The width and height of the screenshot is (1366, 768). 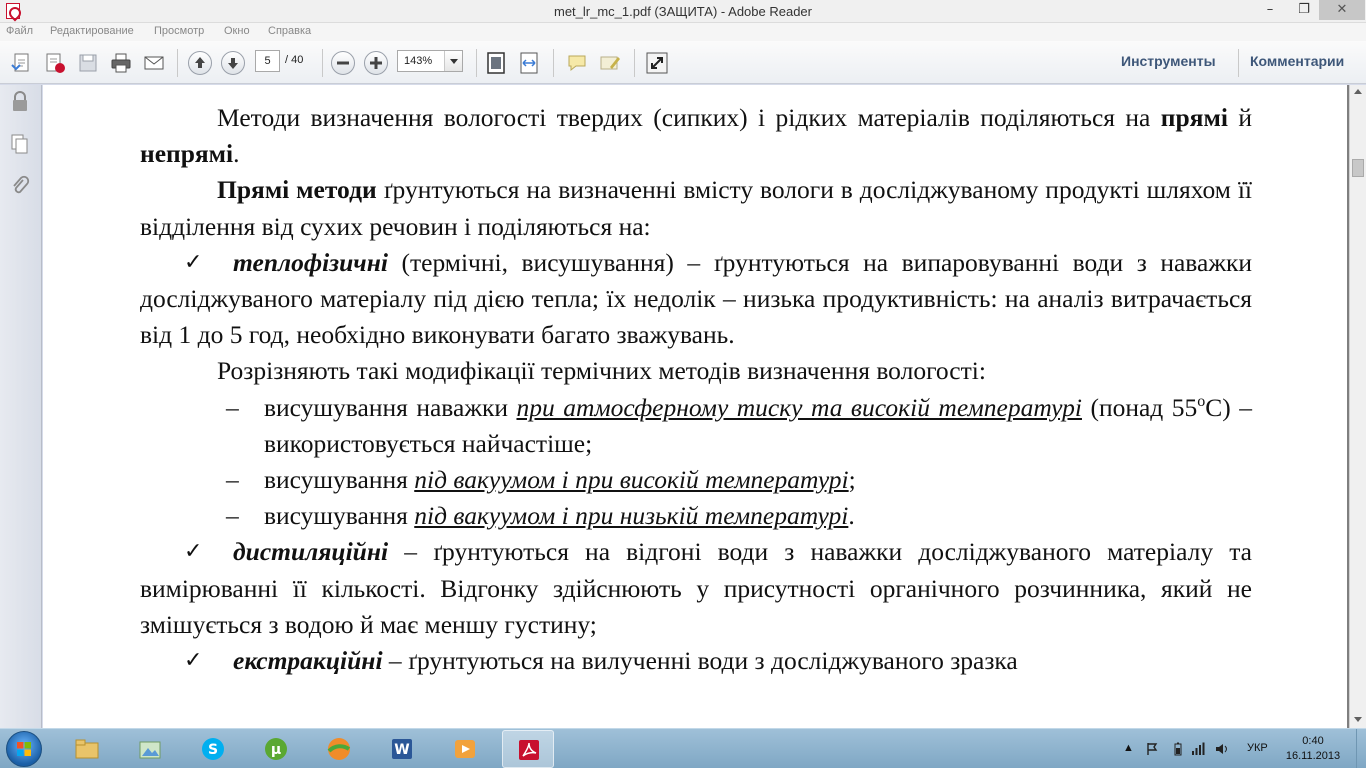 I want to click on zoom-select: 143%, so click(x=430, y=61).